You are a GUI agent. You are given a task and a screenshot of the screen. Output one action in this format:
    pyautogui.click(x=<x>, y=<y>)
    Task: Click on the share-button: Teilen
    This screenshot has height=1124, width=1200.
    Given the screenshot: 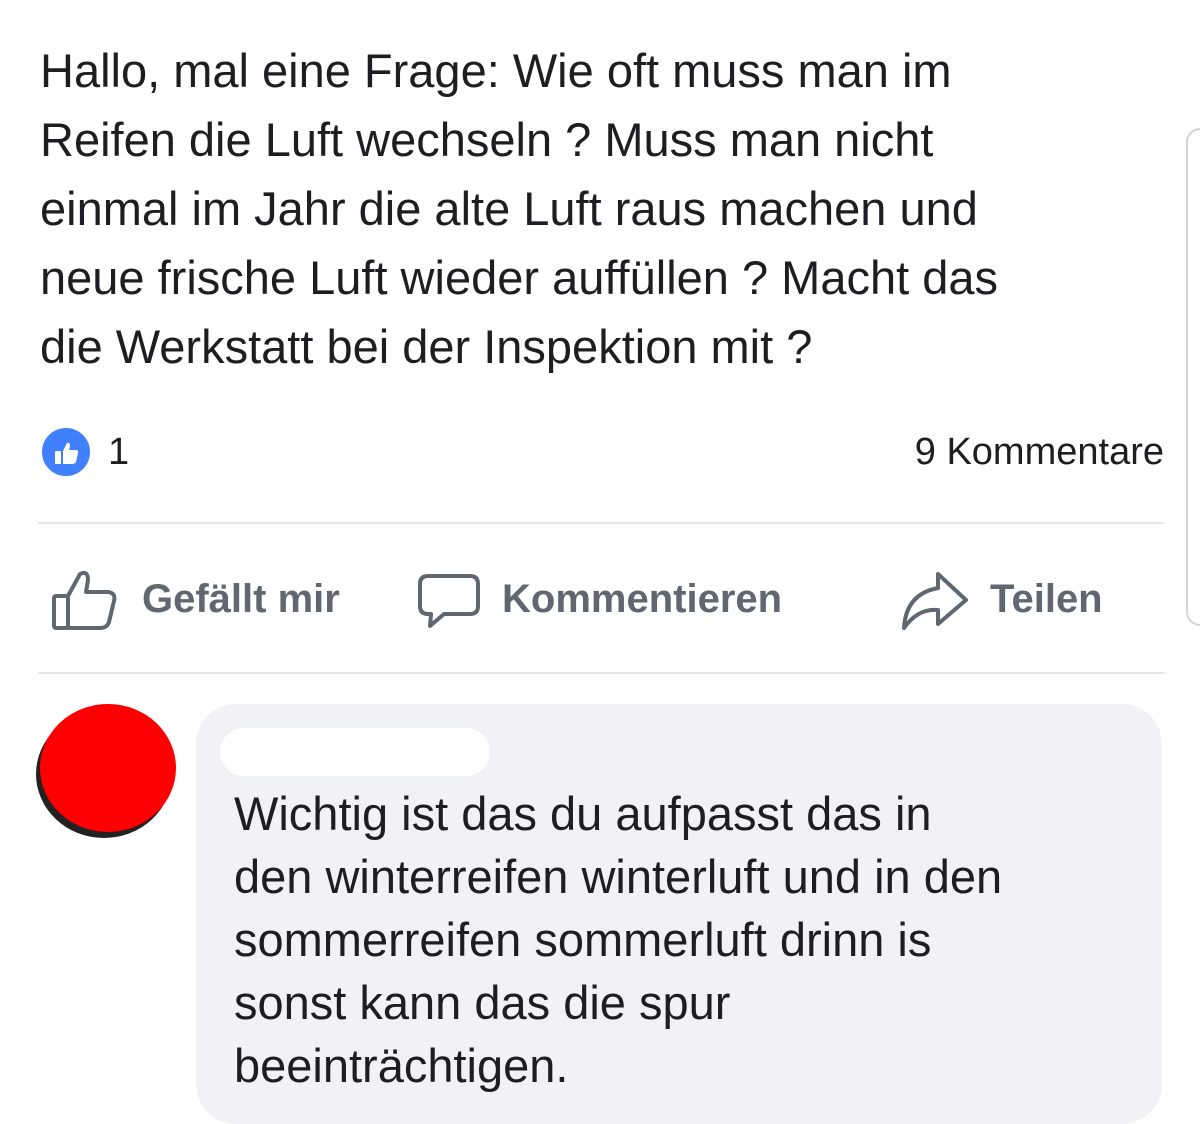 What is the action you would take?
    pyautogui.click(x=1018, y=600)
    